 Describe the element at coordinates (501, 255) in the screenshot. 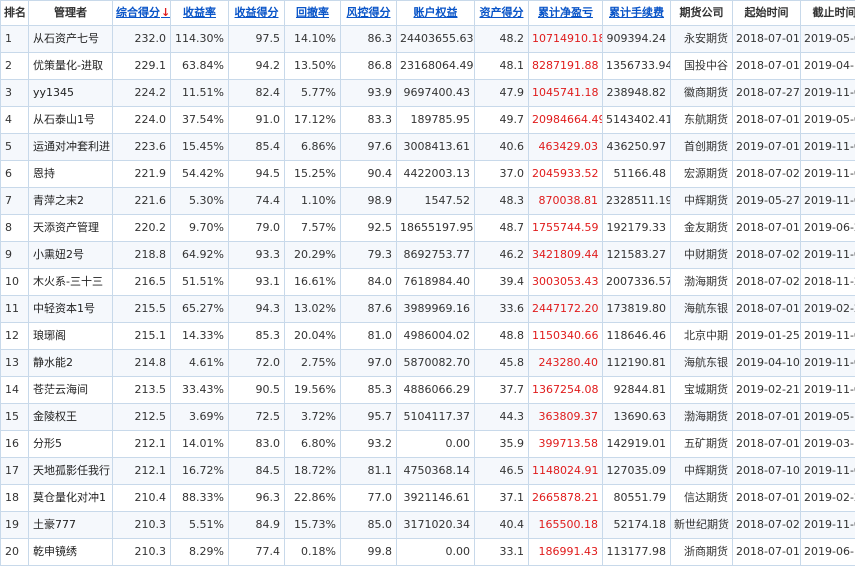

I see `cell-asset_score: 46.2` at that location.